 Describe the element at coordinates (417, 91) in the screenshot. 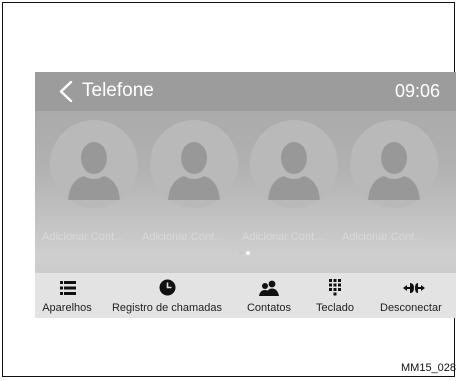

I see `clock: 09:06` at that location.